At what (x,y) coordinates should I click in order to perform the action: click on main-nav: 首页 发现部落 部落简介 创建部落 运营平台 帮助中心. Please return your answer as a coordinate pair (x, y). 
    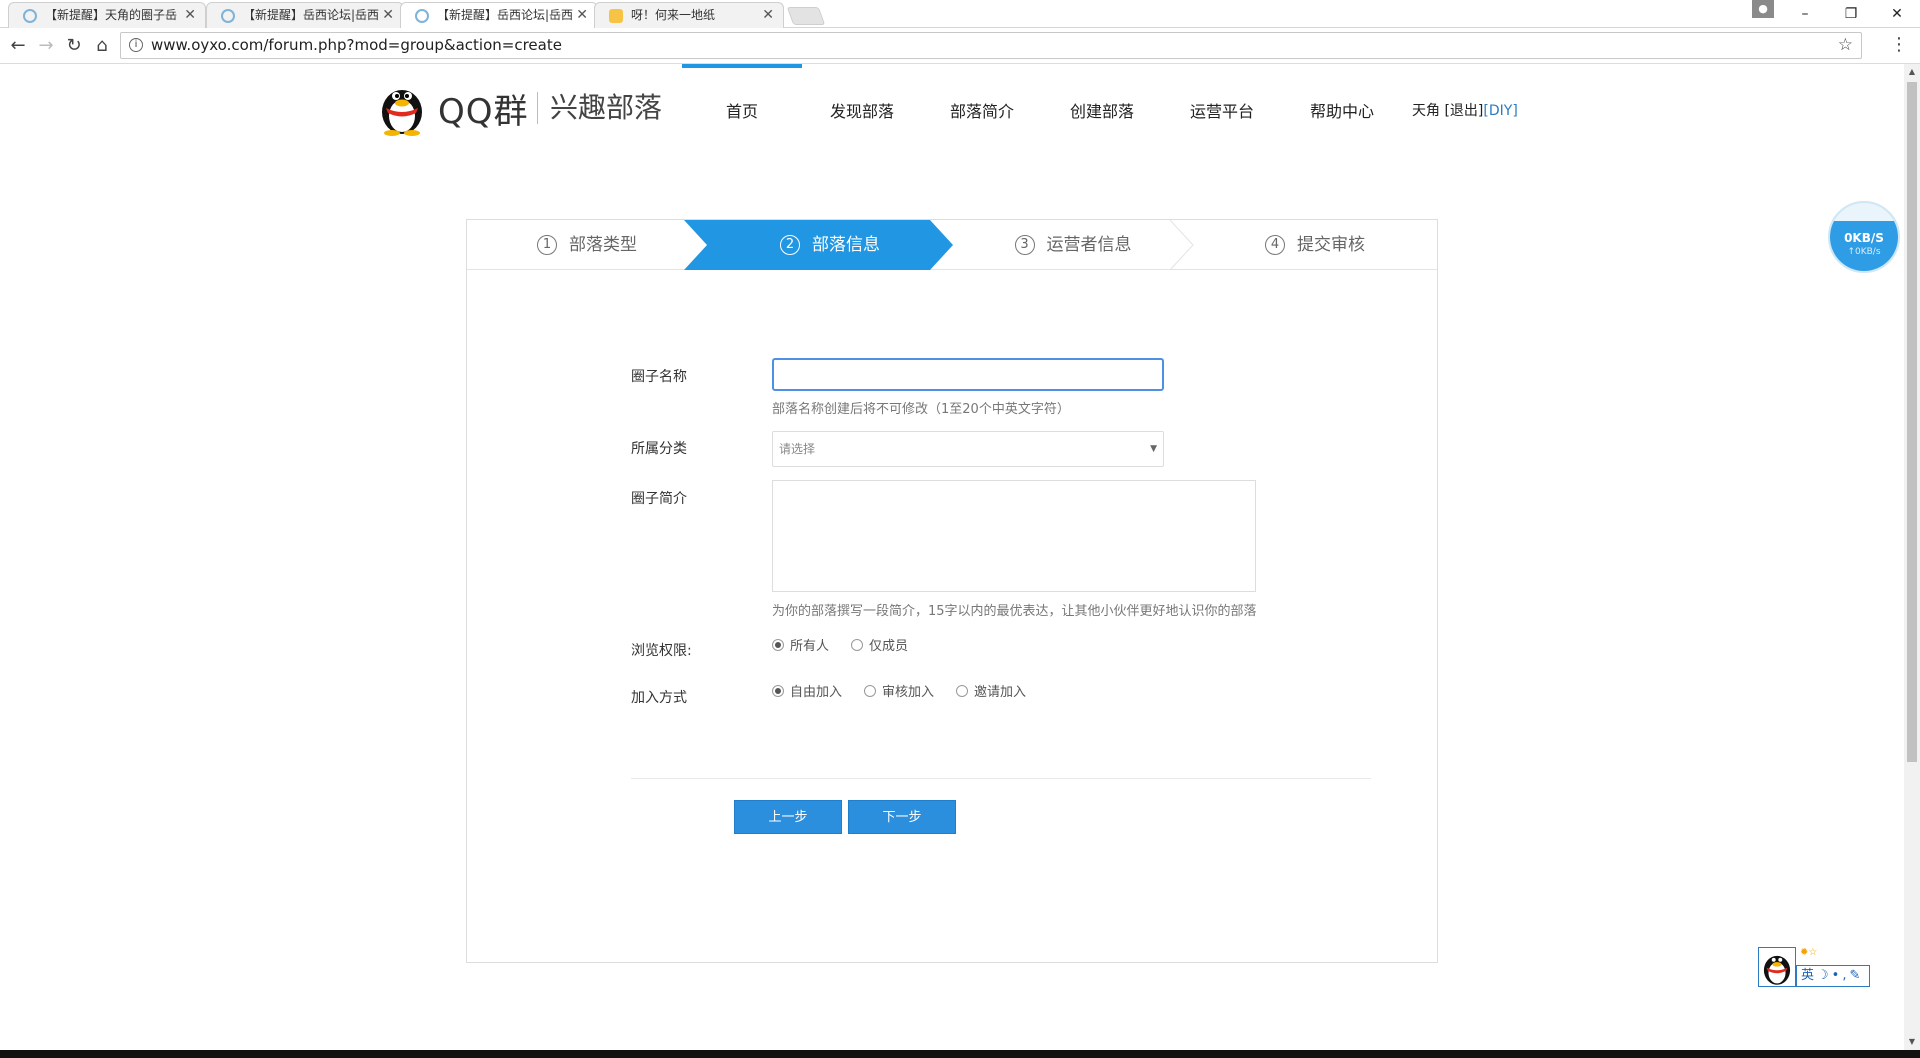
    Looking at the image, I should click on (1042, 110).